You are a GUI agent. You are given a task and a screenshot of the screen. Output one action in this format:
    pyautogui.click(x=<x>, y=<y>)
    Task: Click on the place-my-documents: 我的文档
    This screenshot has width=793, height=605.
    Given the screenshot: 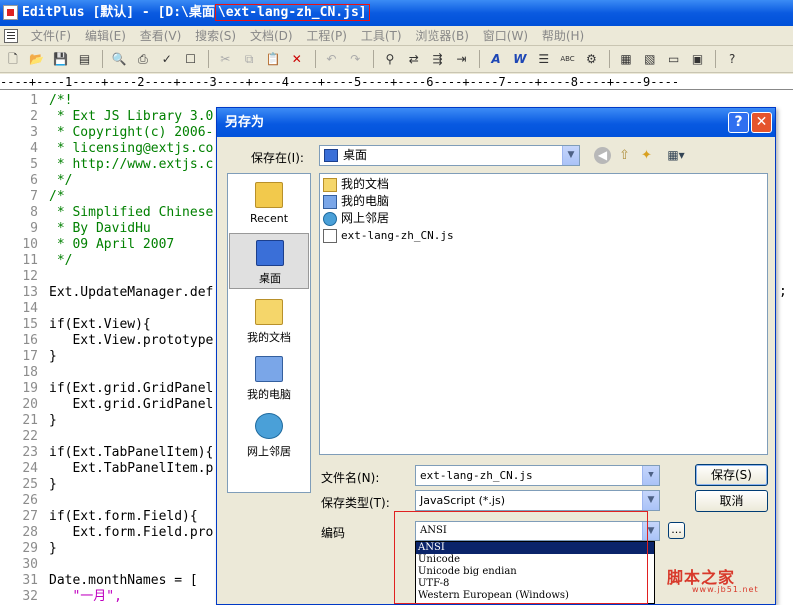 What is the action you would take?
    pyautogui.click(x=269, y=321)
    